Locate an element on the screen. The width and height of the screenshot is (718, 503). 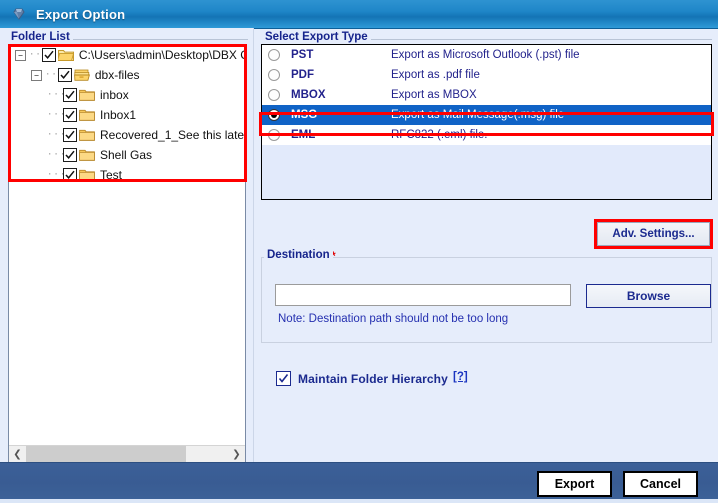
destination-path-input is located at coordinates (423, 295).